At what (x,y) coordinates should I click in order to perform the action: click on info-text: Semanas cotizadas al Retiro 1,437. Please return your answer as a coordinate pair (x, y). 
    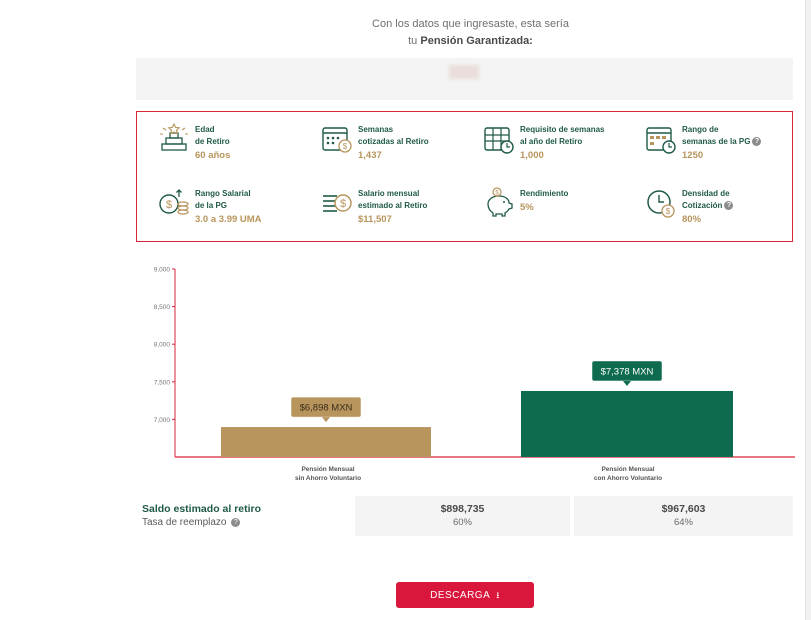
    Looking at the image, I should click on (420, 143).